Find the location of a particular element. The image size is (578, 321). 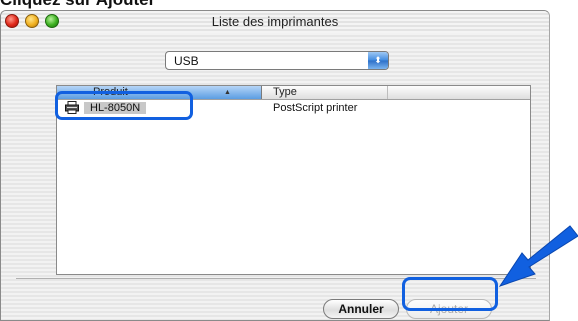

column-header-type: Type is located at coordinates (325, 92).